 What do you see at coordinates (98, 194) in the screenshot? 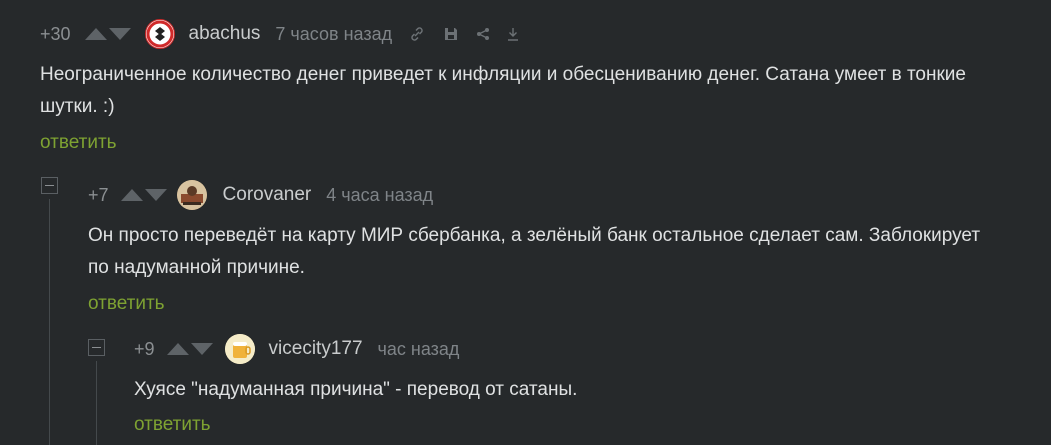
I see `rating-value: +7` at bounding box center [98, 194].